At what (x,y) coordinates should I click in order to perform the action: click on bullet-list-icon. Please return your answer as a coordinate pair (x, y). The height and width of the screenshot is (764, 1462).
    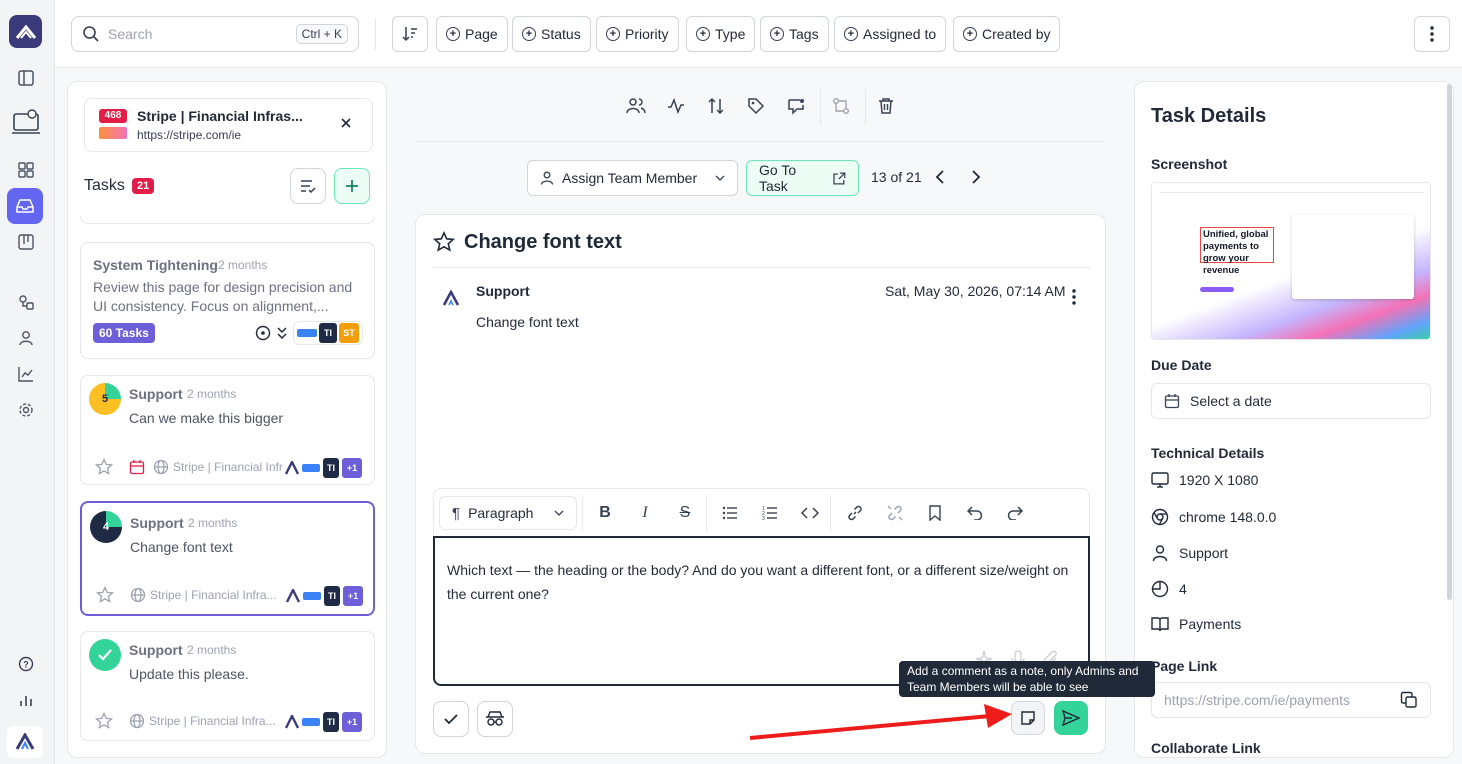
    Looking at the image, I should click on (730, 513).